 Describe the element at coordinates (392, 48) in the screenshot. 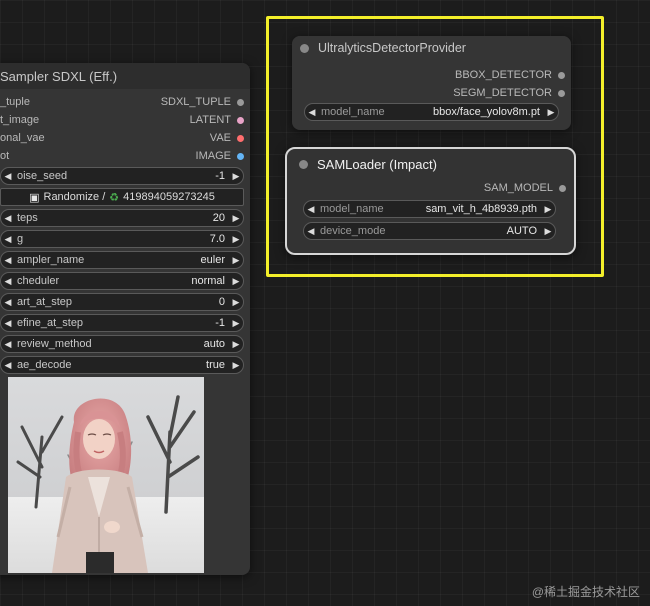

I see `node-title: UltralyticsDetectorProvider` at that location.